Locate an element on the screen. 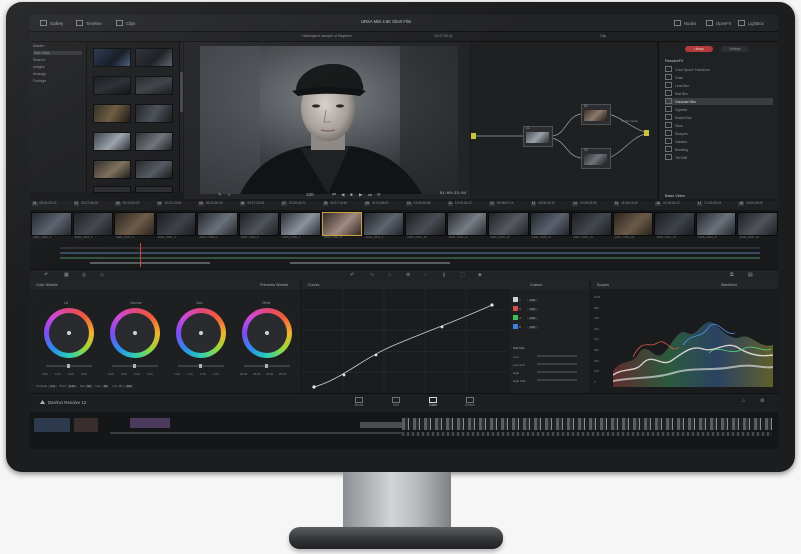 The image size is (801, 554). effect-item: Radial Blur is located at coordinates (719, 117).